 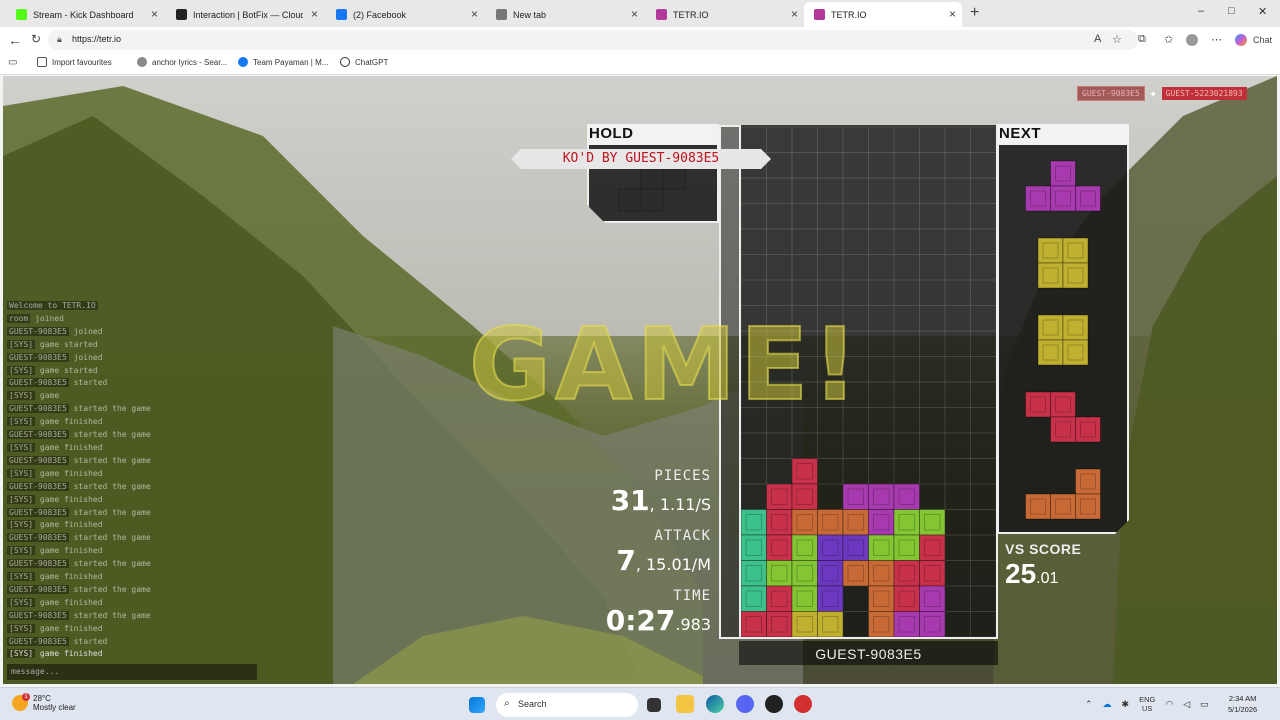 I want to click on url-field: 🔒︎ https://tetr.io, so click(x=593, y=40).